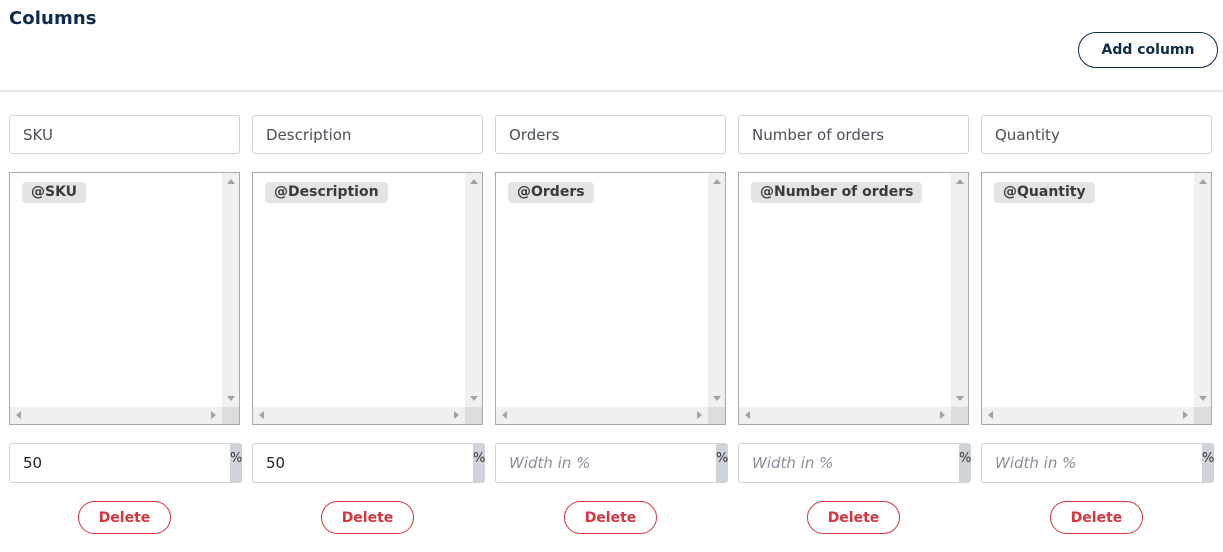  I want to click on column-template-textarea: @Orders, so click(610, 298).